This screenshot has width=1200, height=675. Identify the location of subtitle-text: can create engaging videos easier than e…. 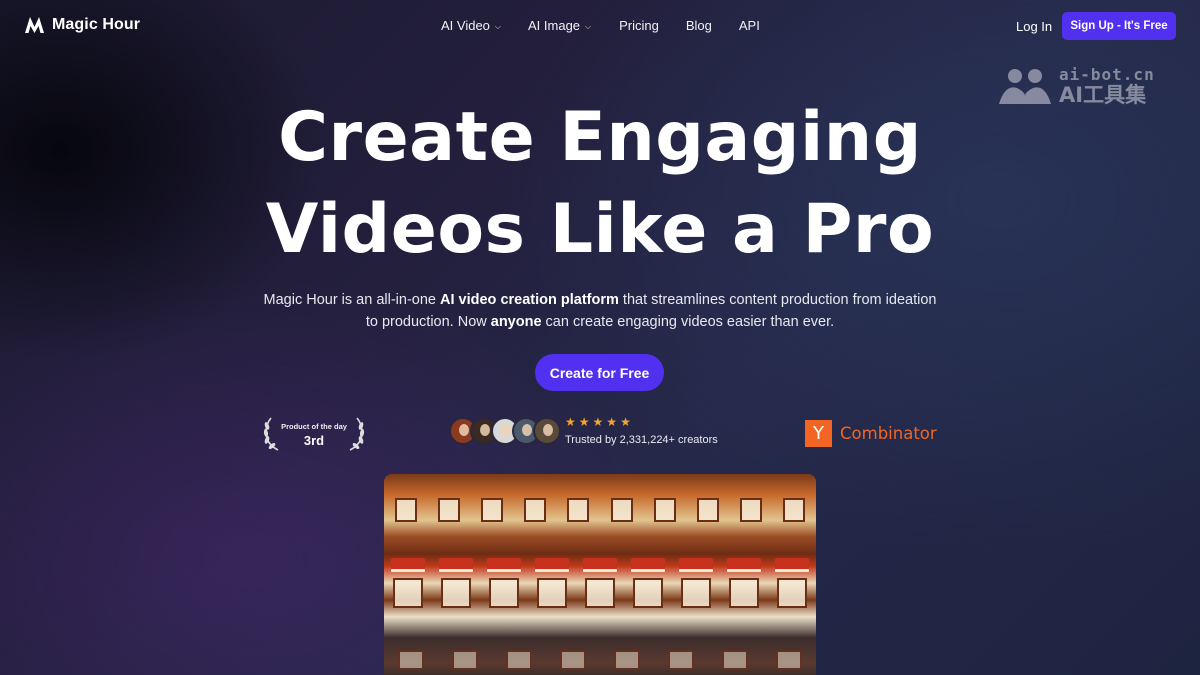
(688, 322).